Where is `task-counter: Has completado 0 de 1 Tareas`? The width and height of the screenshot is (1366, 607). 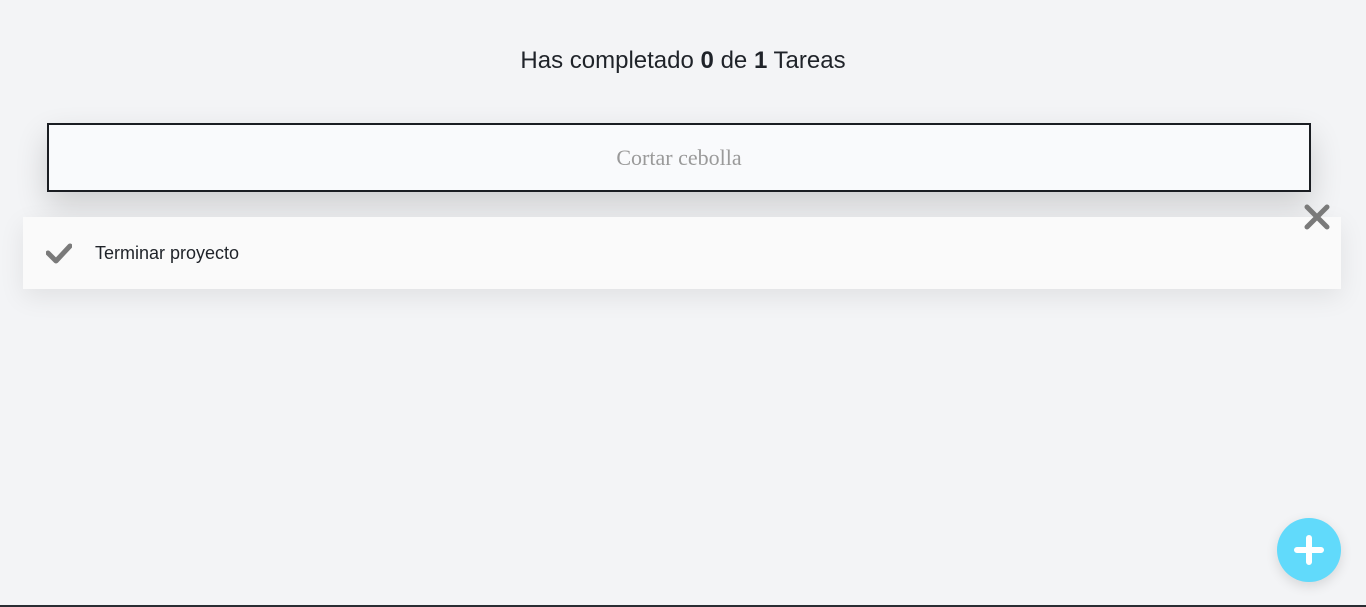 task-counter: Has completado 0 de 1 Tareas is located at coordinates (683, 61).